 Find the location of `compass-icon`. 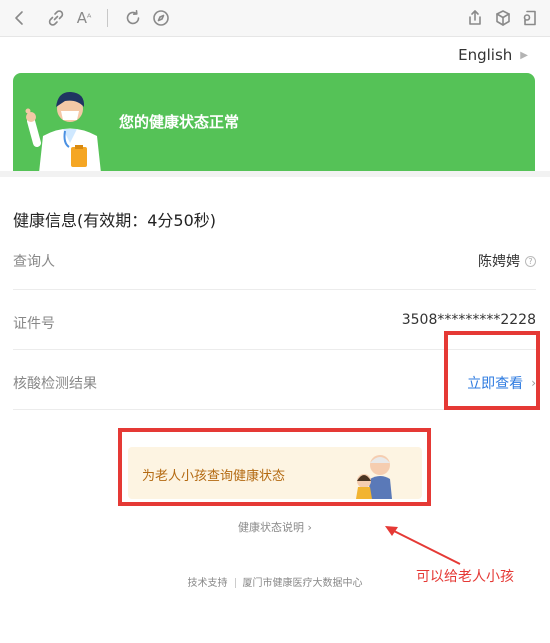

compass-icon is located at coordinates (161, 18).